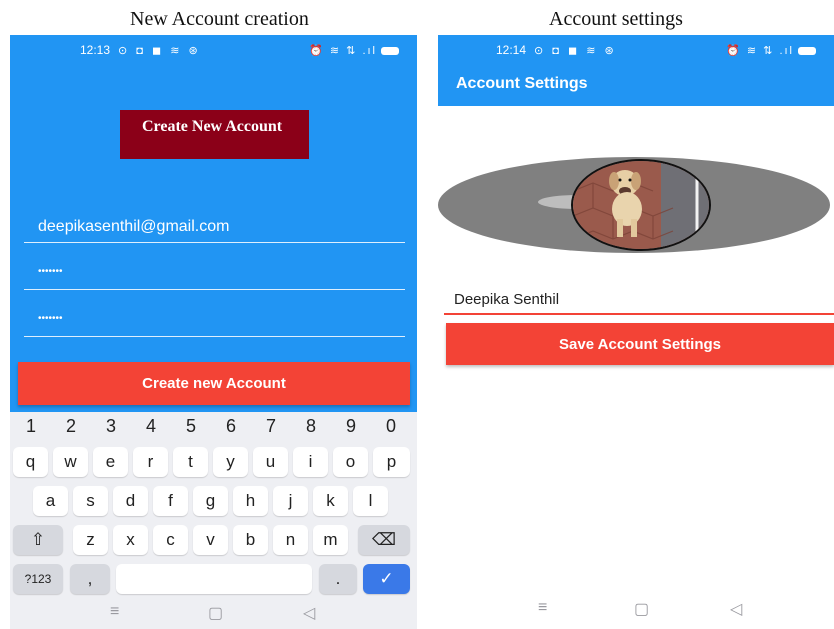 The image size is (834, 629). I want to click on nav-bar: ≡ ▢ ◁, so click(213, 614).